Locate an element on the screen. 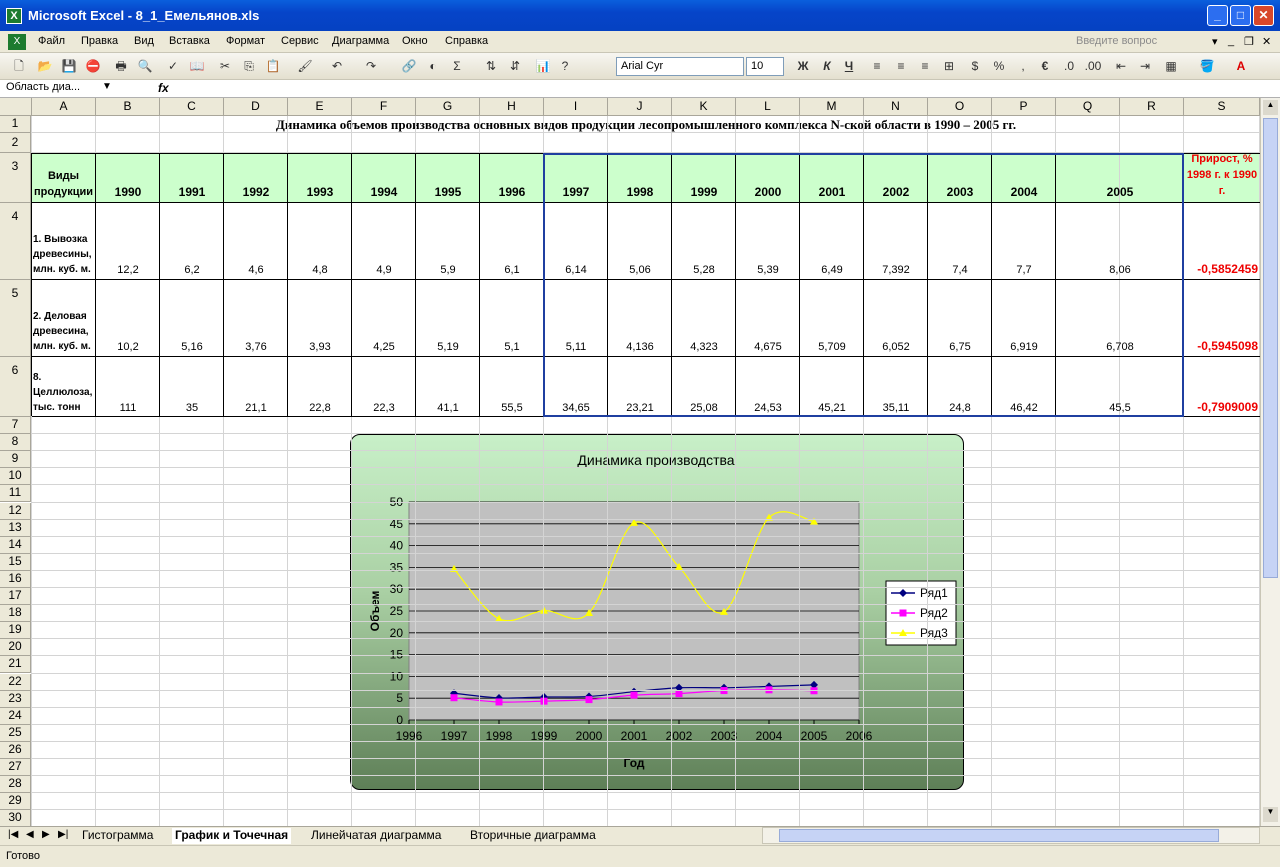 This screenshot has width=1280, height=867. merge-center-icon: ⊞ is located at coordinates (949, 66).